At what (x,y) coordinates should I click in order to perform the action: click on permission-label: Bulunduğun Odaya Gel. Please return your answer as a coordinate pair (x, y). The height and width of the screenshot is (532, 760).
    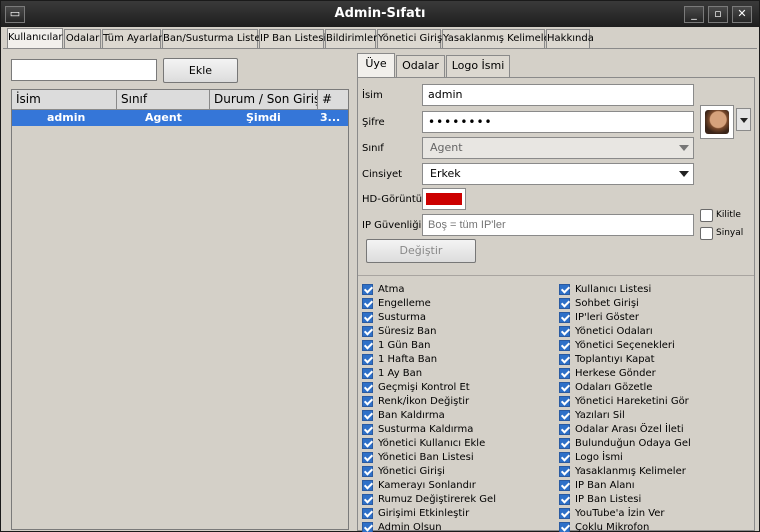
    Looking at the image, I should click on (633, 443).